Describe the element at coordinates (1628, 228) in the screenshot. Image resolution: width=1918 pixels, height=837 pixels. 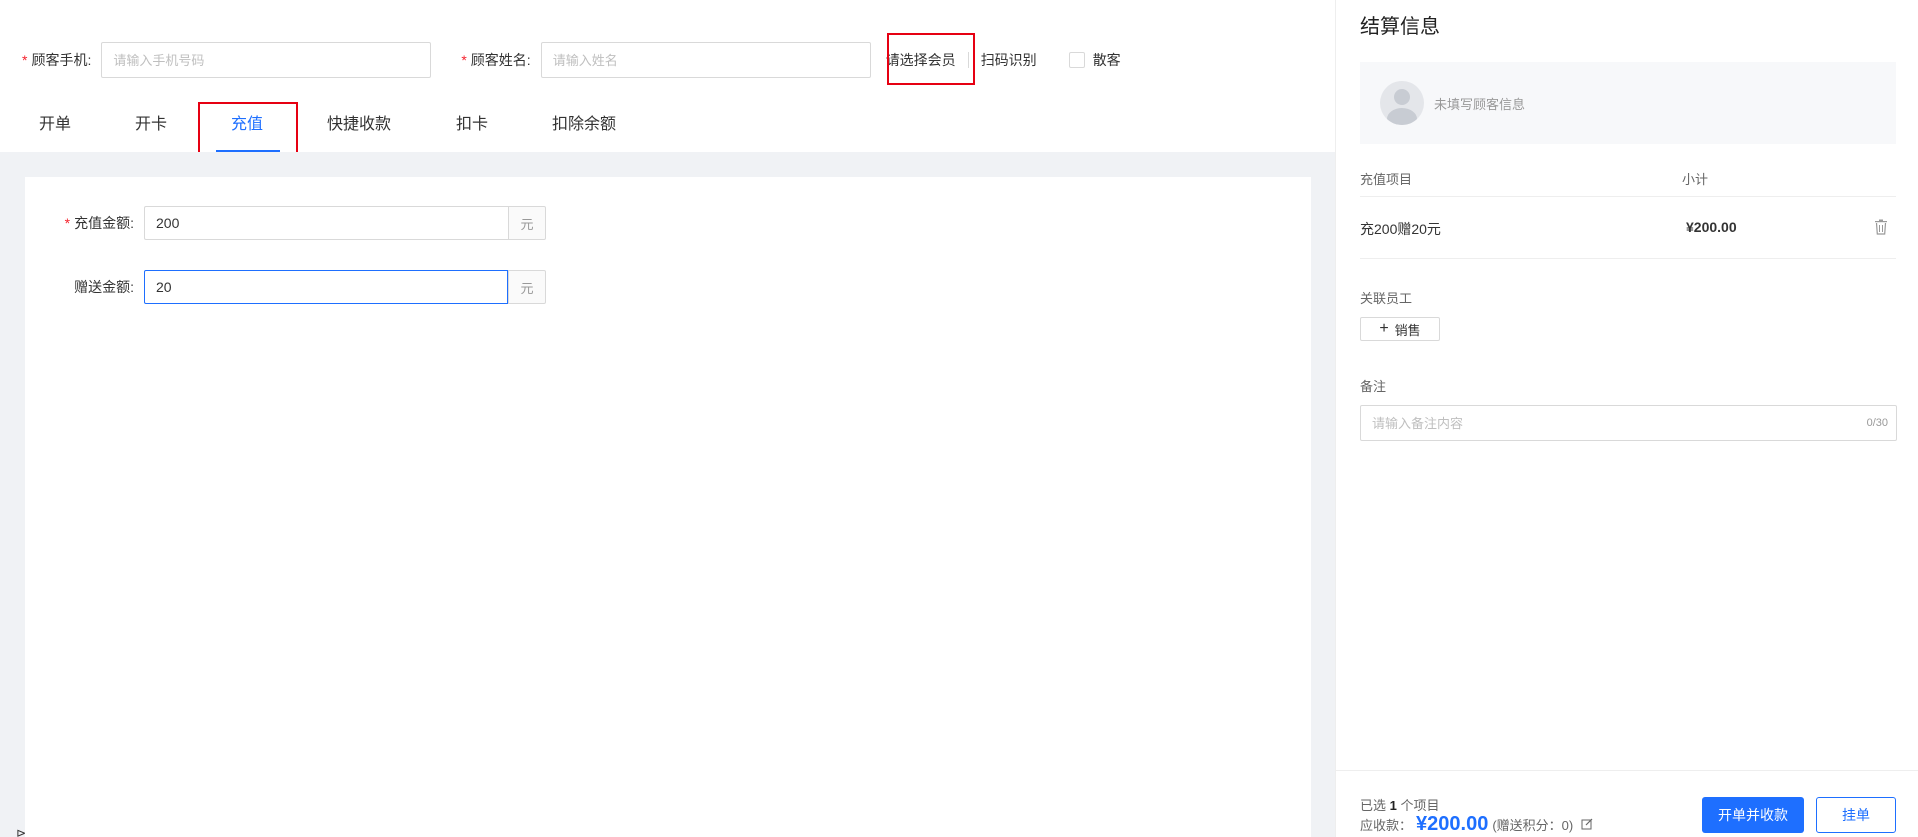
I see `table-row: 充200赠20元 ¥200.00` at that location.